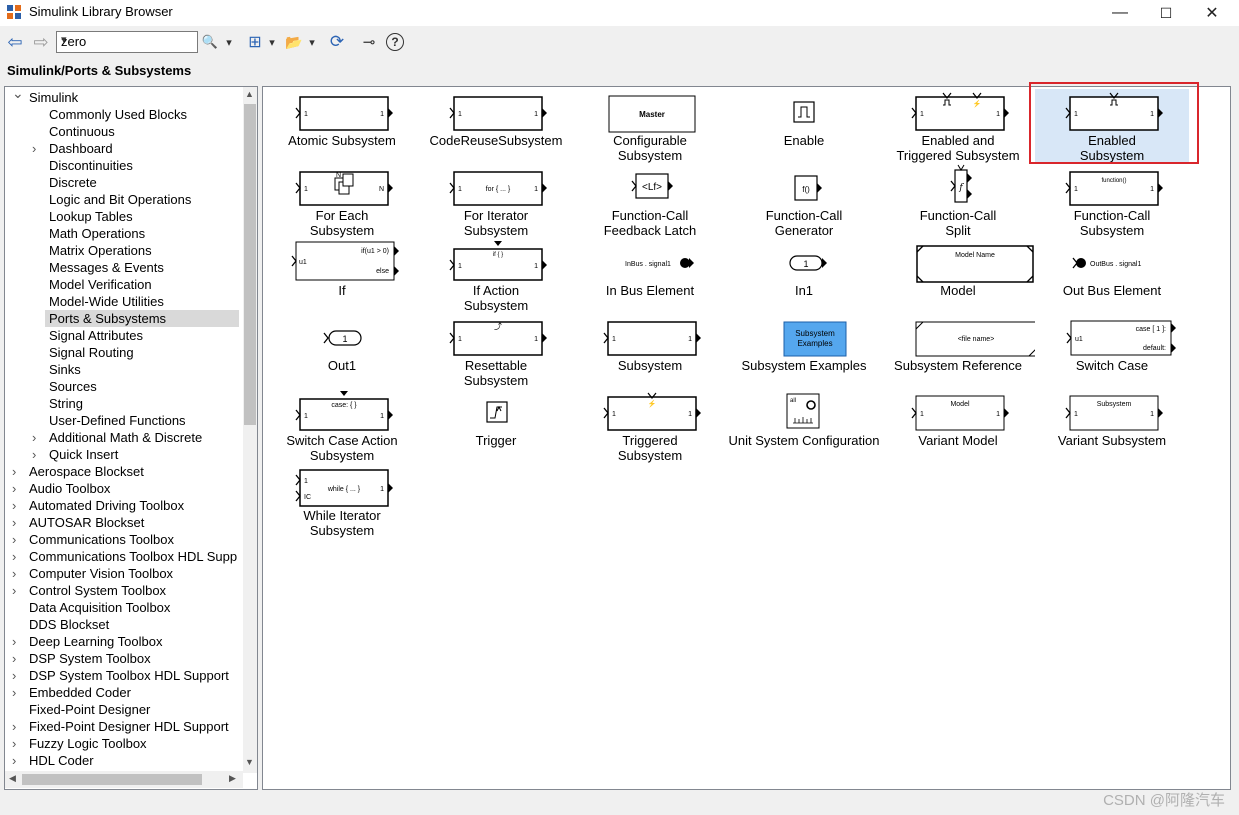 Image resolution: width=1239 pixels, height=815 pixels. What do you see at coordinates (342, 276) in the screenshot?
I see `block-if: u1 if(u1 > 0) else If` at bounding box center [342, 276].